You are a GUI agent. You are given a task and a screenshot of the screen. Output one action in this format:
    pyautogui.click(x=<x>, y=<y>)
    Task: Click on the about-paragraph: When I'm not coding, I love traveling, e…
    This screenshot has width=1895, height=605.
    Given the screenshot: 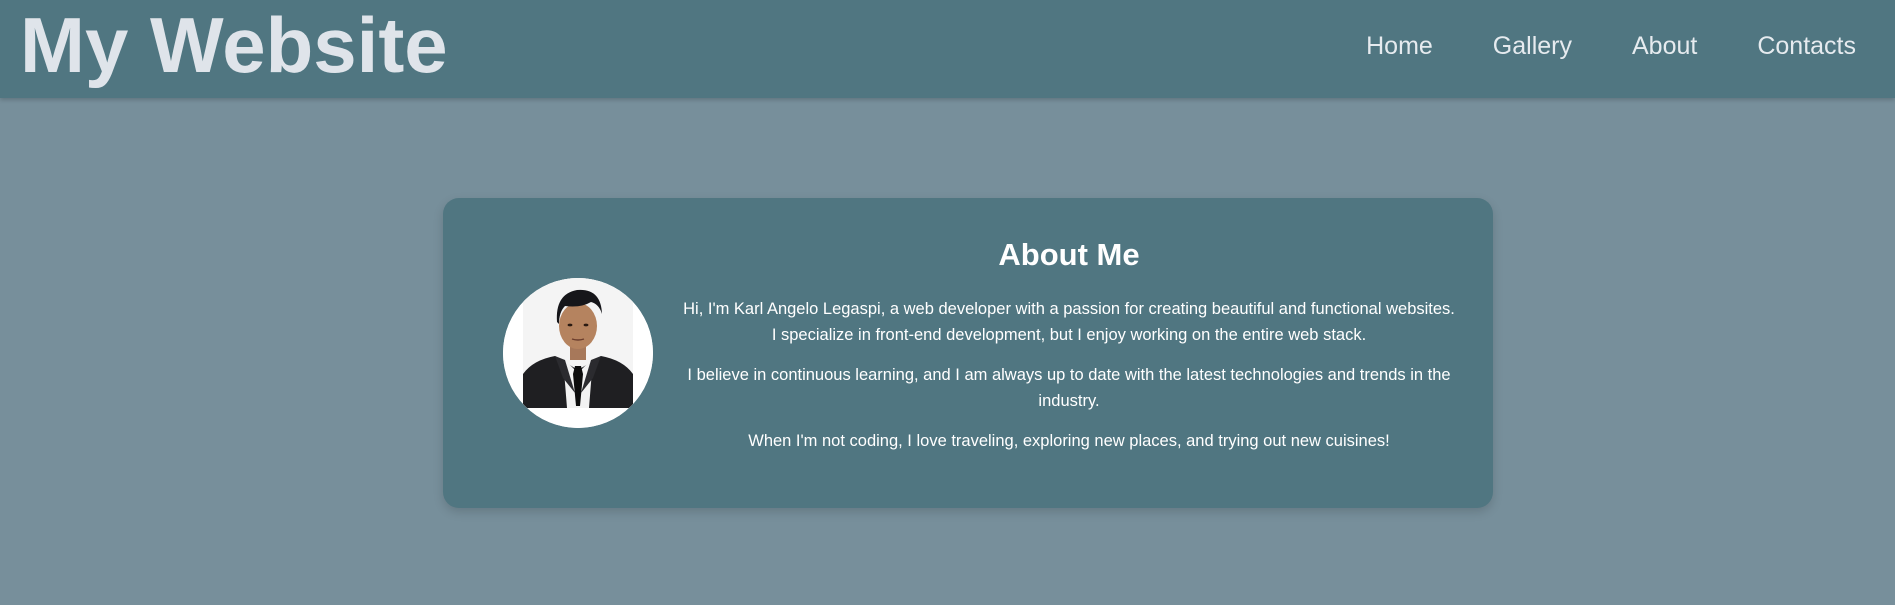 What is the action you would take?
    pyautogui.click(x=1069, y=441)
    